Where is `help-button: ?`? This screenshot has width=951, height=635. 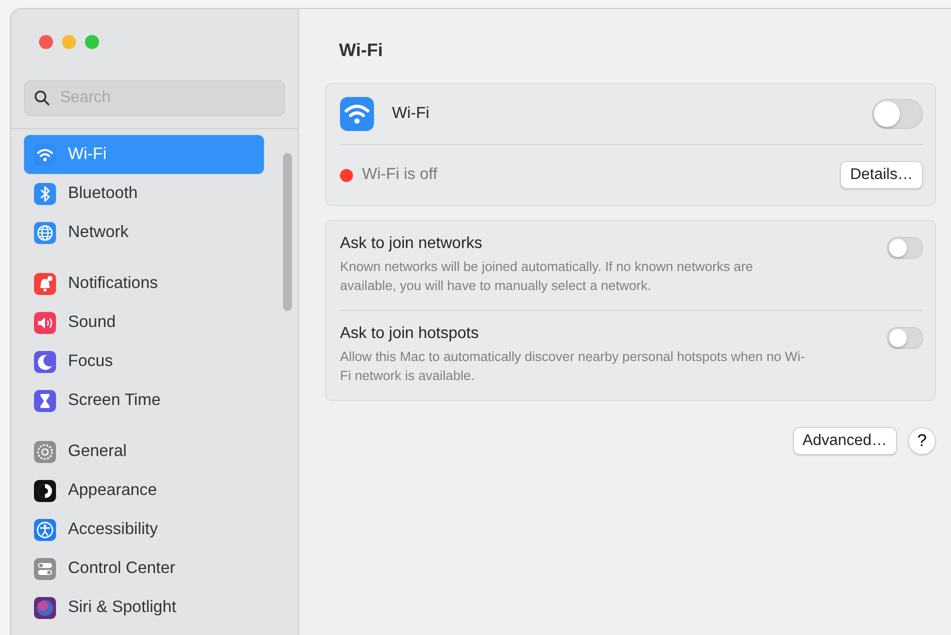 help-button: ? is located at coordinates (922, 441).